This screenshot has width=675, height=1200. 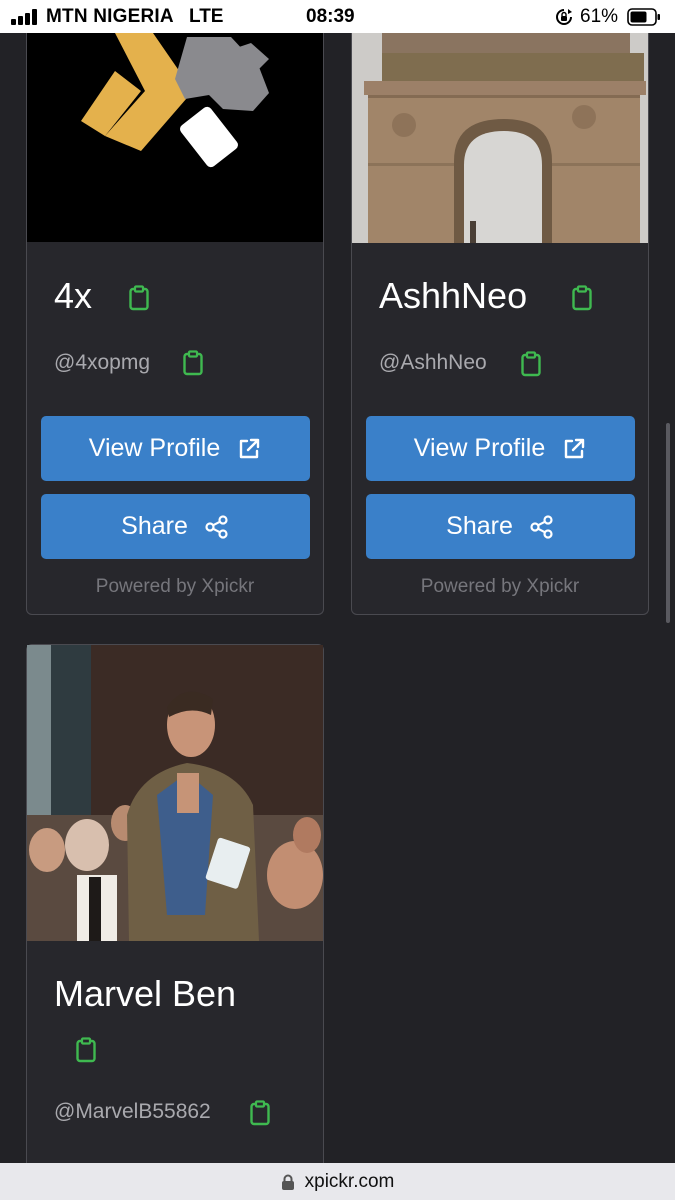 What do you see at coordinates (26, 17) in the screenshot?
I see `signal-icon` at bounding box center [26, 17].